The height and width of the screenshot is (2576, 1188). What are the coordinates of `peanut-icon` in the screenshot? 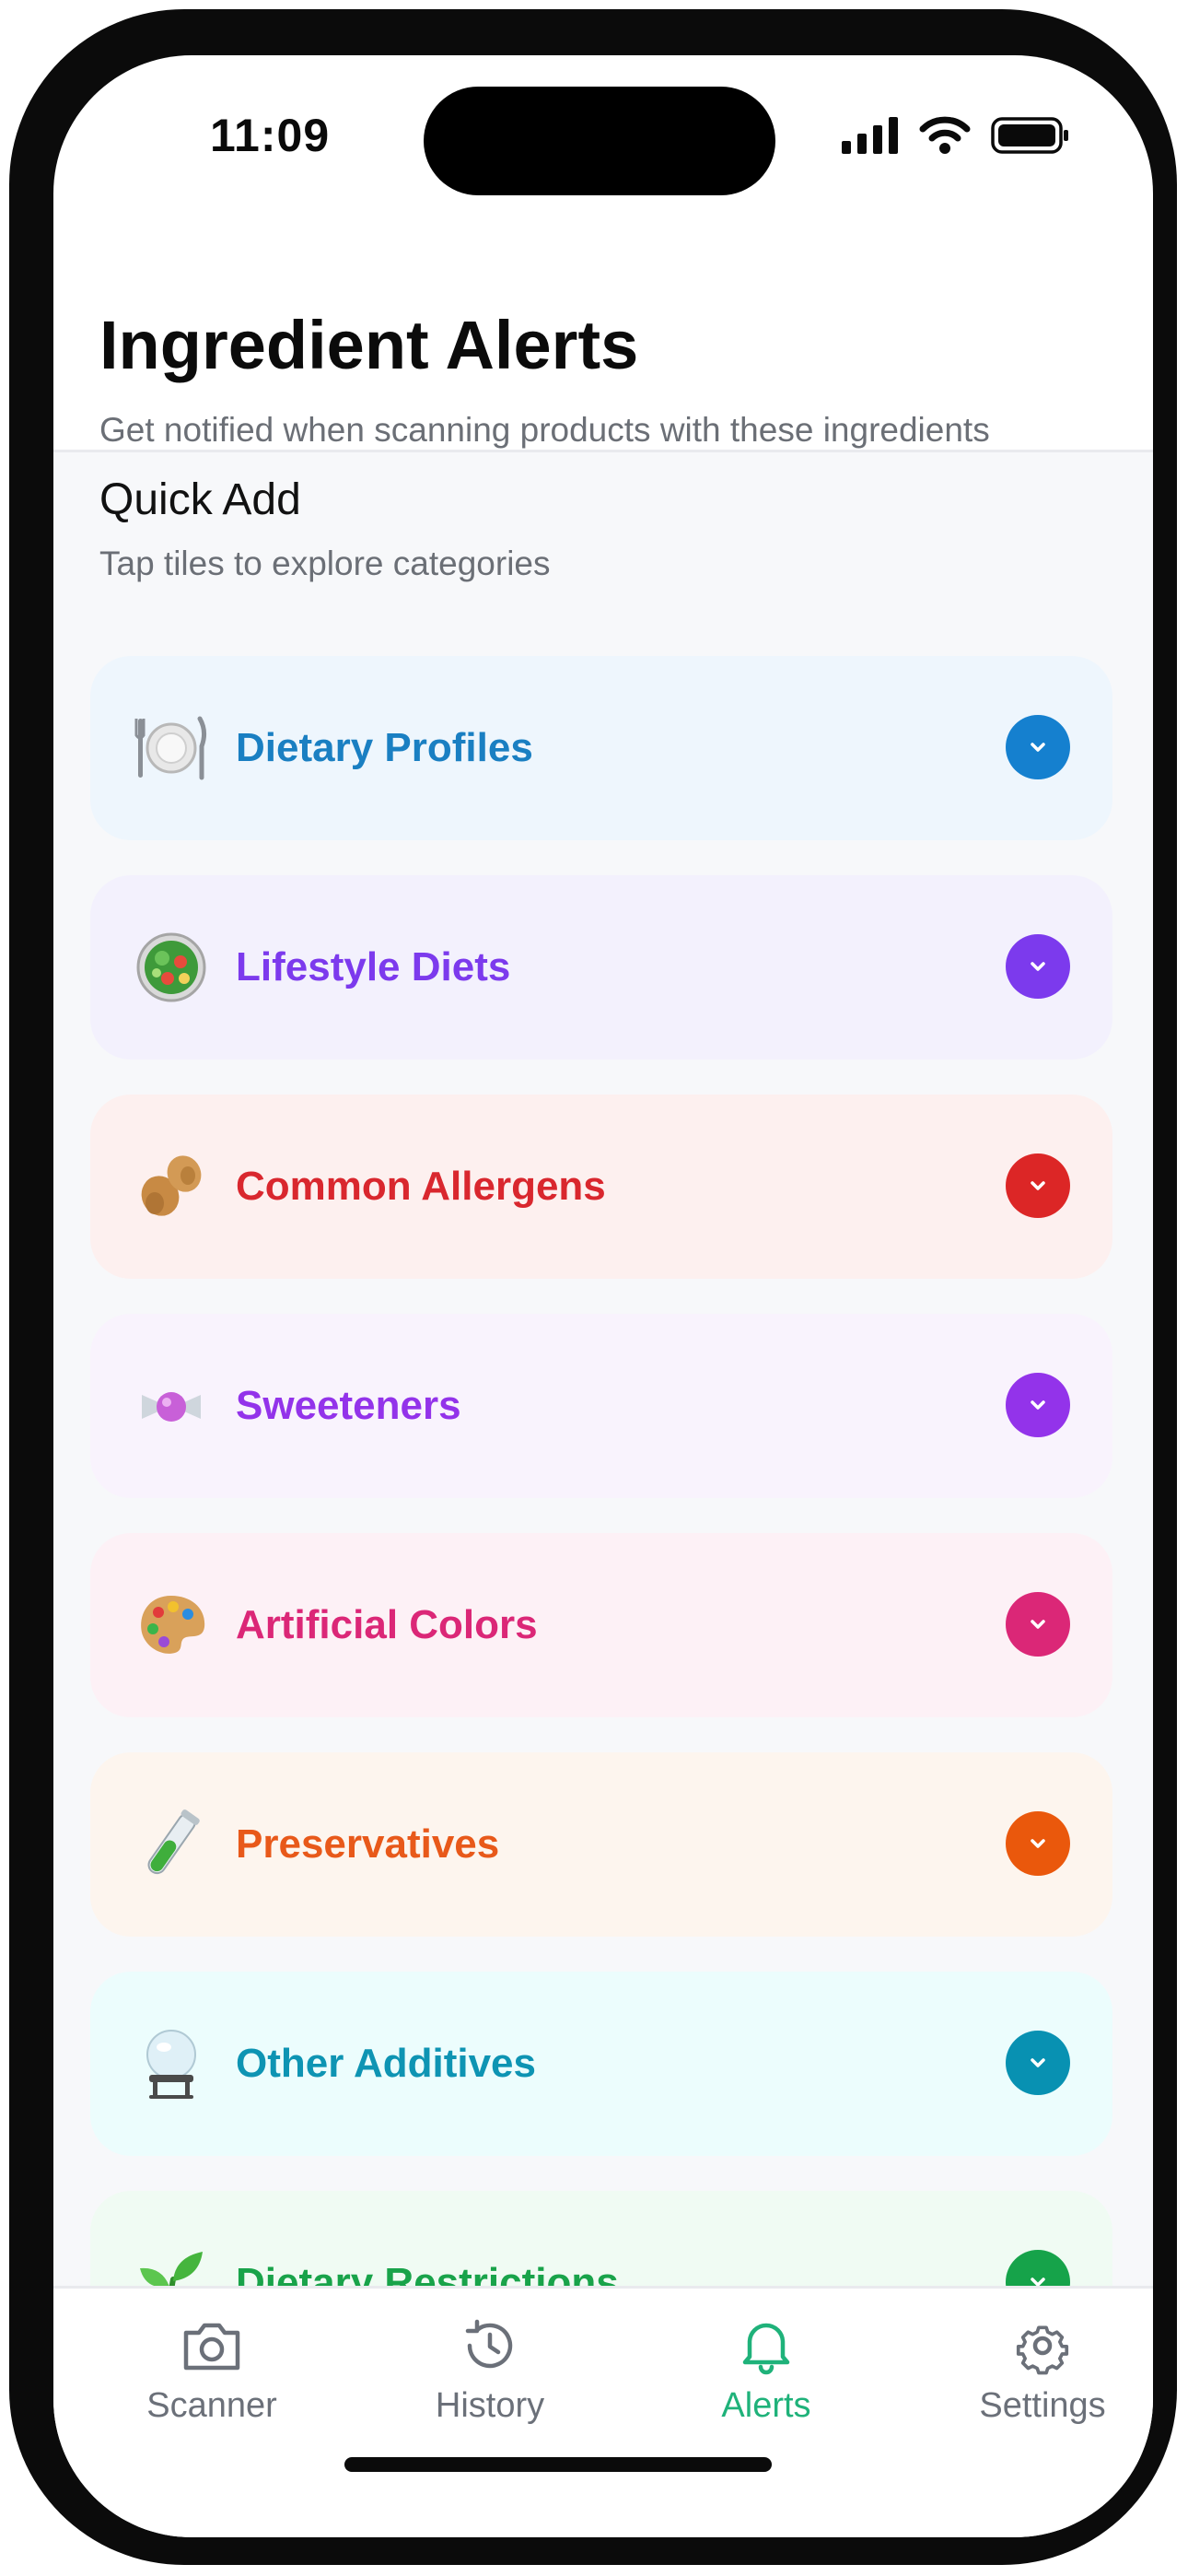 It's located at (171, 1187).